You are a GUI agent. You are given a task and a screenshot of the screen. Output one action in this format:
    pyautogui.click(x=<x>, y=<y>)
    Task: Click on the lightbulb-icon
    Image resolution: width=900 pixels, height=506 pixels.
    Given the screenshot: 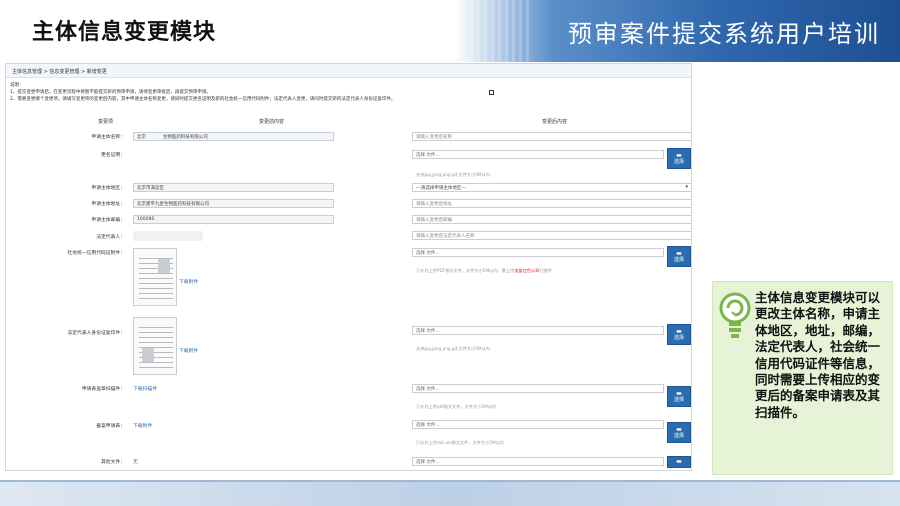 What is the action you would take?
    pyautogui.click(x=735, y=315)
    